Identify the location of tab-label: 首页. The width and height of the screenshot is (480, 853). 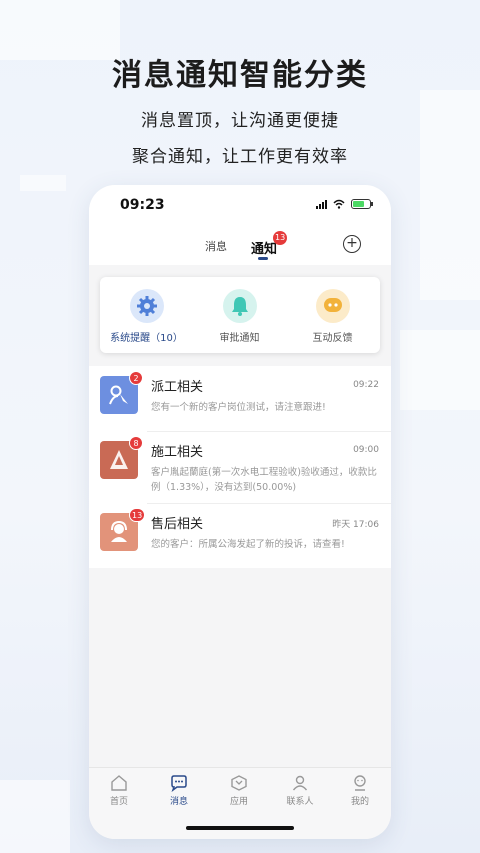
(118, 802).